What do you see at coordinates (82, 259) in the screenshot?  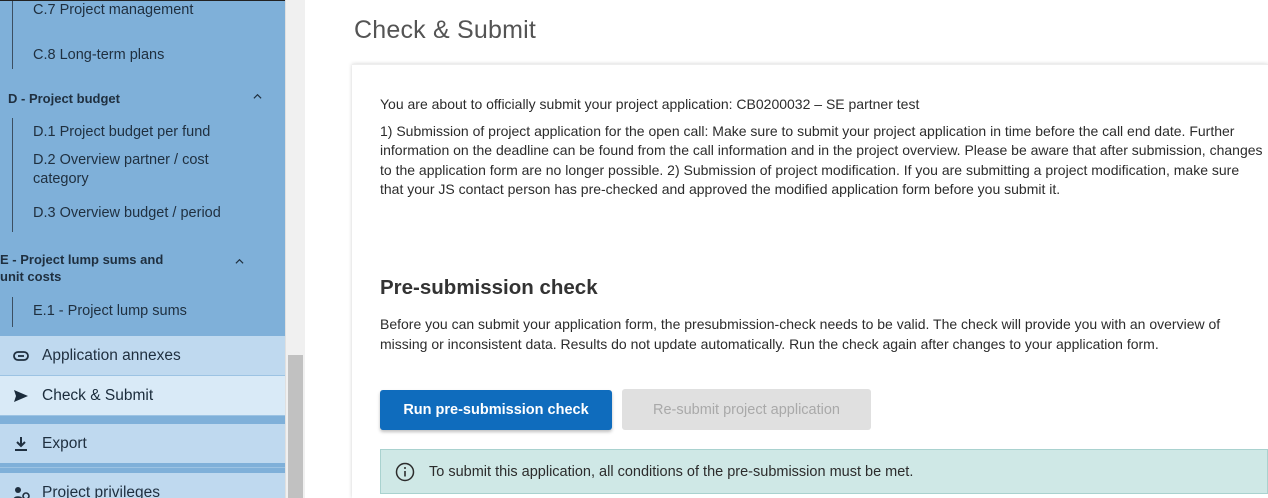 I see `sidebar-section-e-title-line1: E - Project lump sums and` at bounding box center [82, 259].